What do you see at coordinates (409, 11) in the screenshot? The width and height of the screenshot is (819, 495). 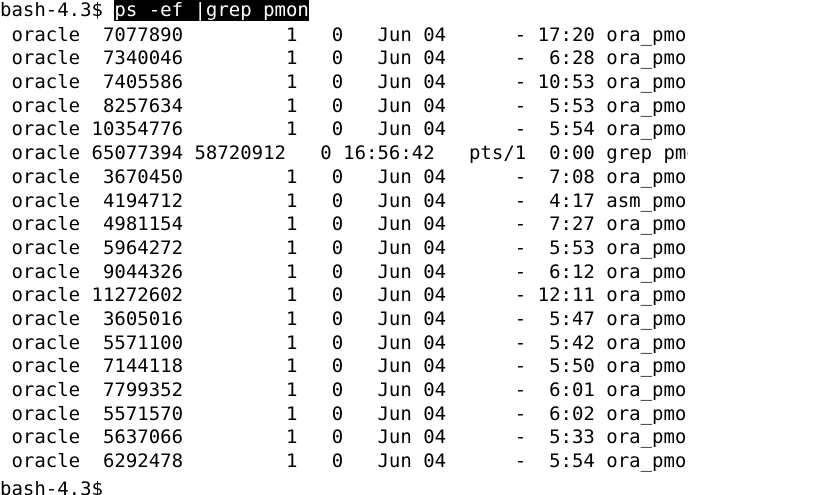 I see `command-prompt-line: bash-4.3$ ps -ef |grep pmon` at bounding box center [409, 11].